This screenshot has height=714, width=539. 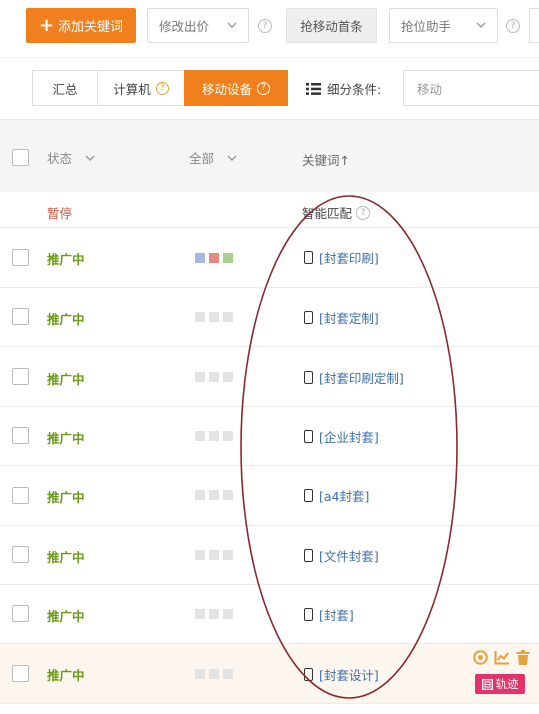 I want to click on keyword-link: [封套设计], so click(x=341, y=674).